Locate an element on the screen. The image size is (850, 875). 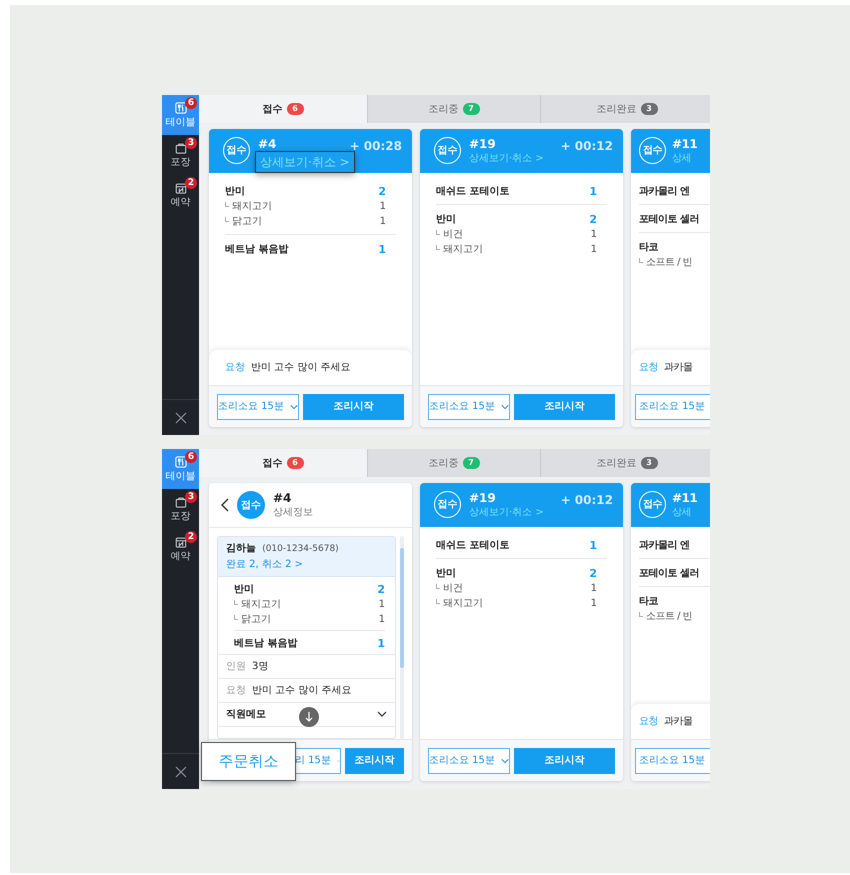
count-badge: 6 is located at coordinates (295, 109).